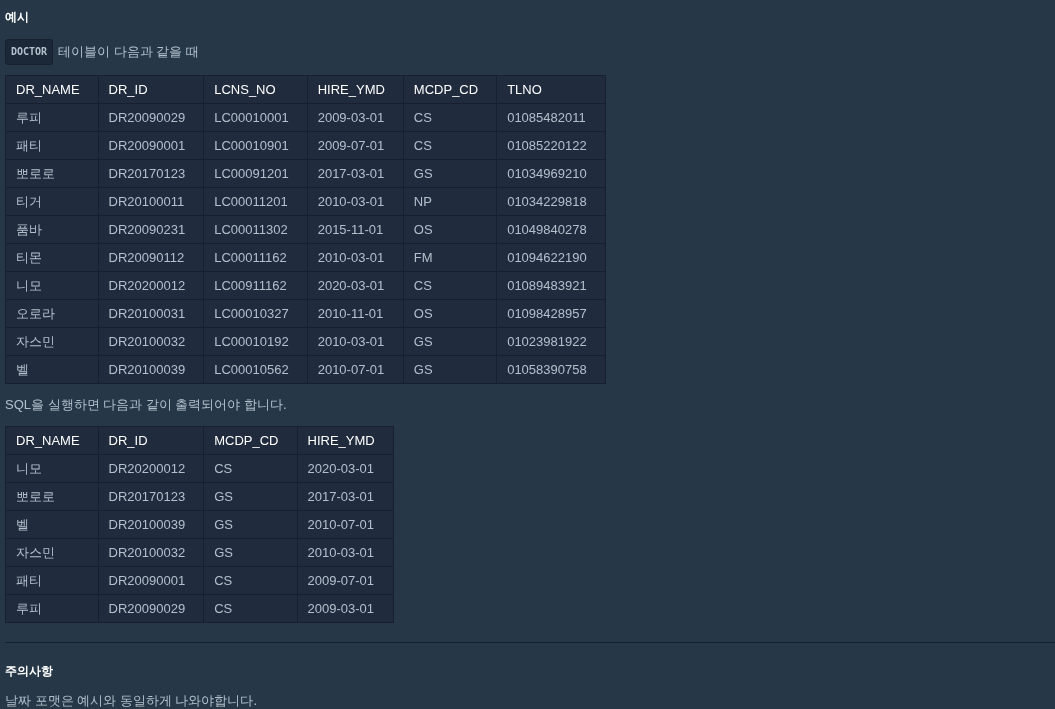  Describe the element at coordinates (551, 285) in the screenshot. I see `table-cell: 01089483921` at that location.